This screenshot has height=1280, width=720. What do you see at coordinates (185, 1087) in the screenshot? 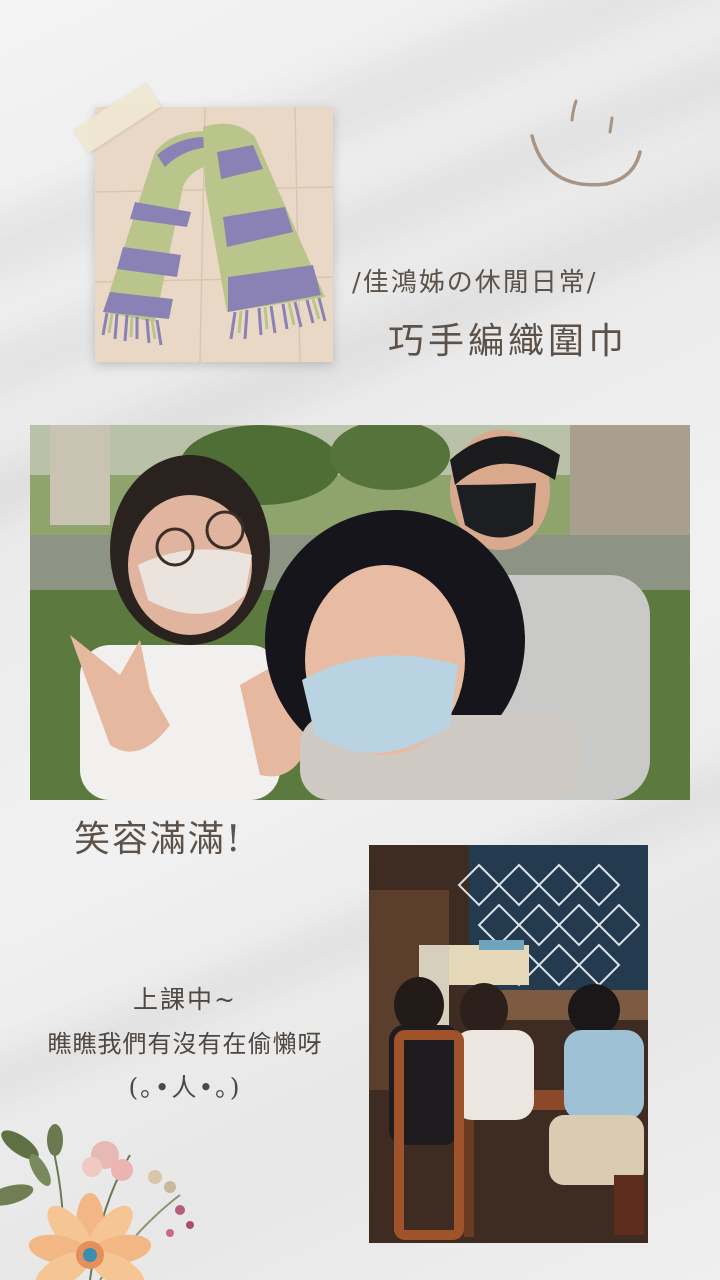
I see `class-caption-line3: (｡•人•｡)` at bounding box center [185, 1087].